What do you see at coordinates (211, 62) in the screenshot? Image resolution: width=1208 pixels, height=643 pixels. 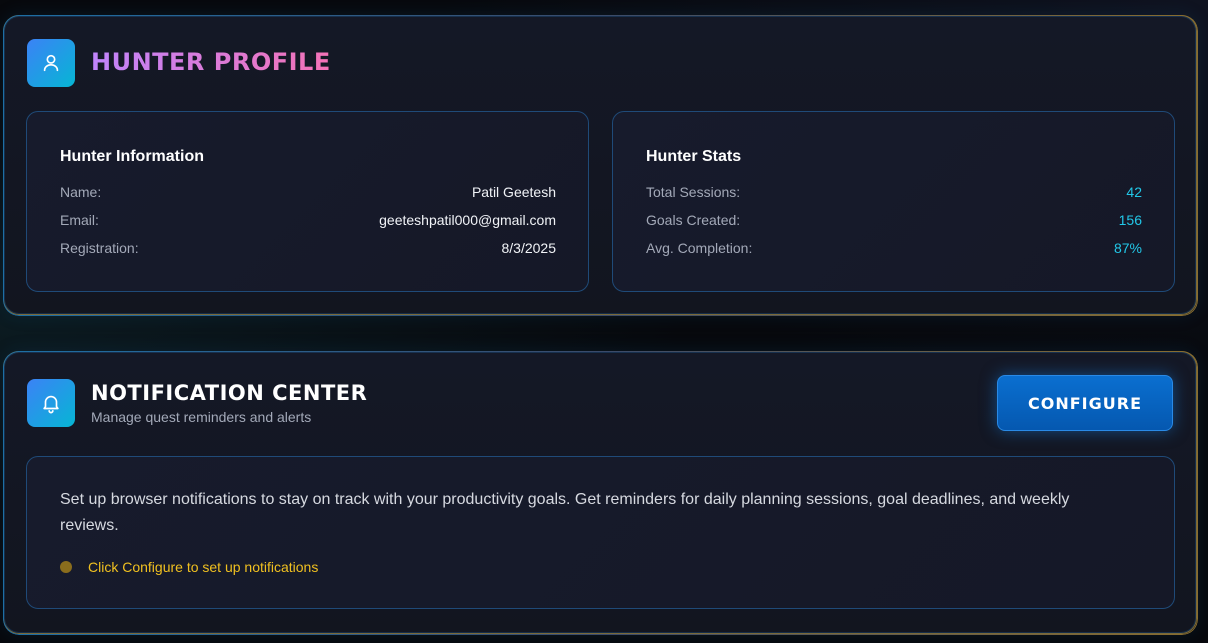 I see `profile-title: HUNTER PROFILE` at bounding box center [211, 62].